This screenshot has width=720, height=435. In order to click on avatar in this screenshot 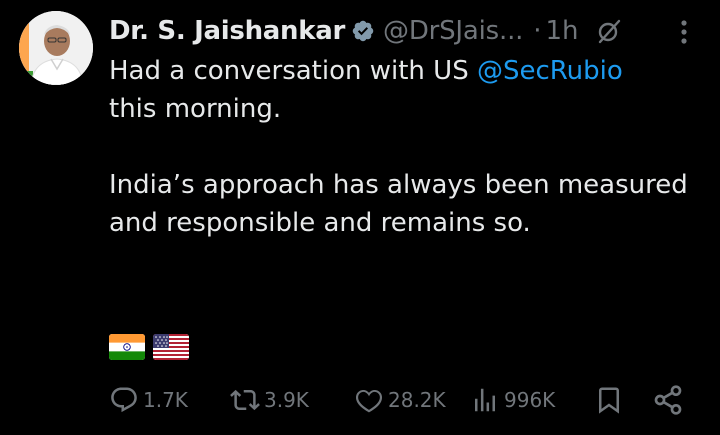, I will do `click(56, 48)`.